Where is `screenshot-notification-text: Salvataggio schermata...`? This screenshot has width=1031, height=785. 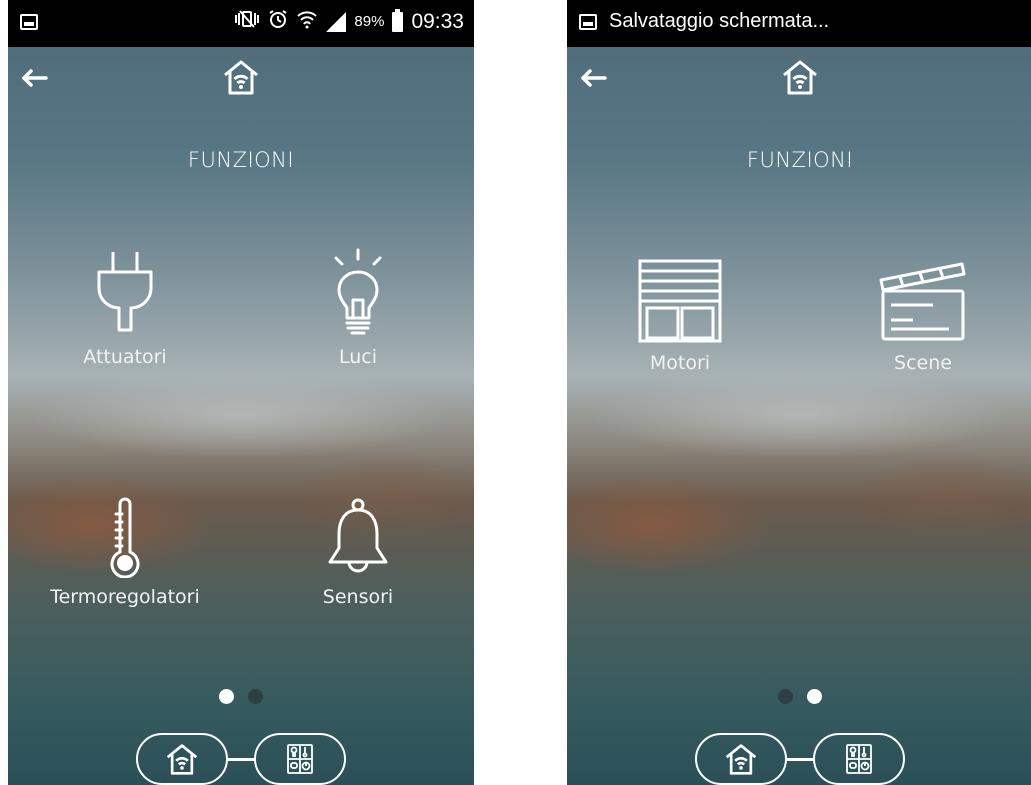 screenshot-notification-text: Salvataggio schermata... is located at coordinates (719, 21).